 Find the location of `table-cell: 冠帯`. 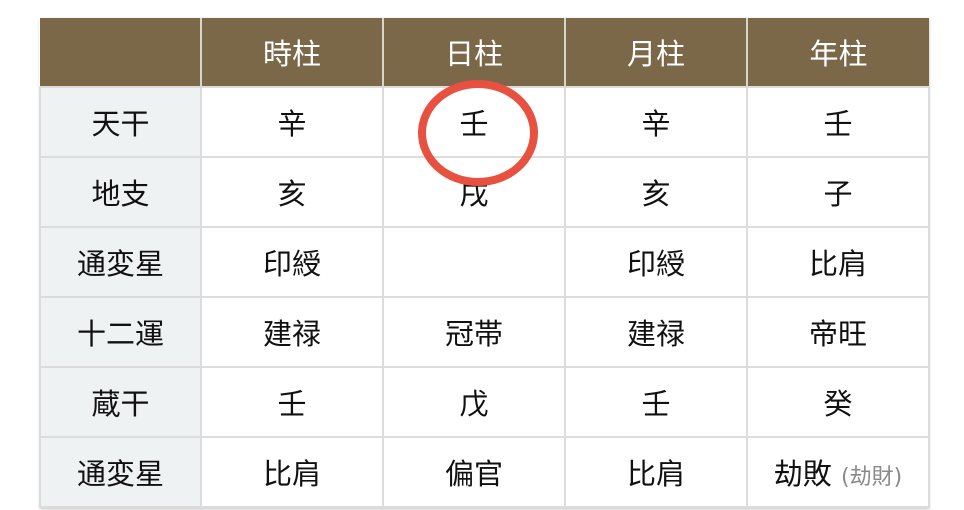

table-cell: 冠帯 is located at coordinates (474, 332).